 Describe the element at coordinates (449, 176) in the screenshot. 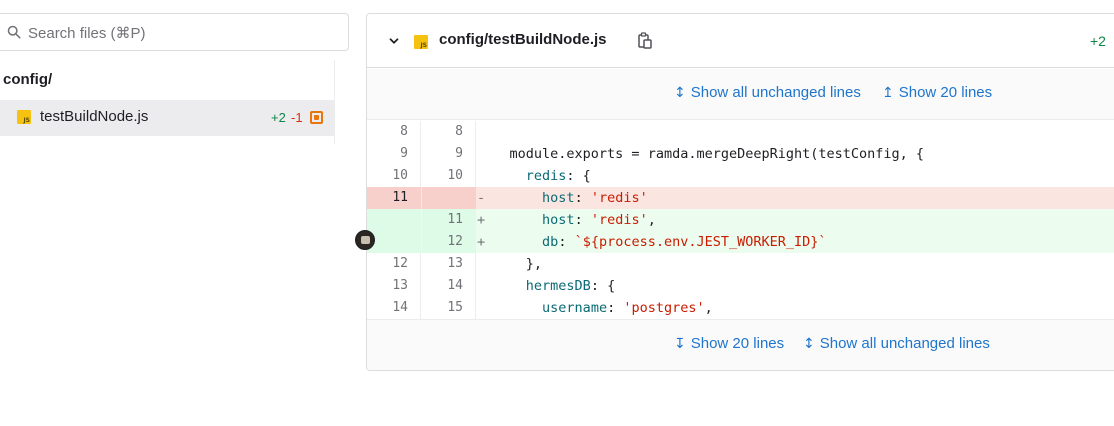

I see `new-line-number: 10` at that location.